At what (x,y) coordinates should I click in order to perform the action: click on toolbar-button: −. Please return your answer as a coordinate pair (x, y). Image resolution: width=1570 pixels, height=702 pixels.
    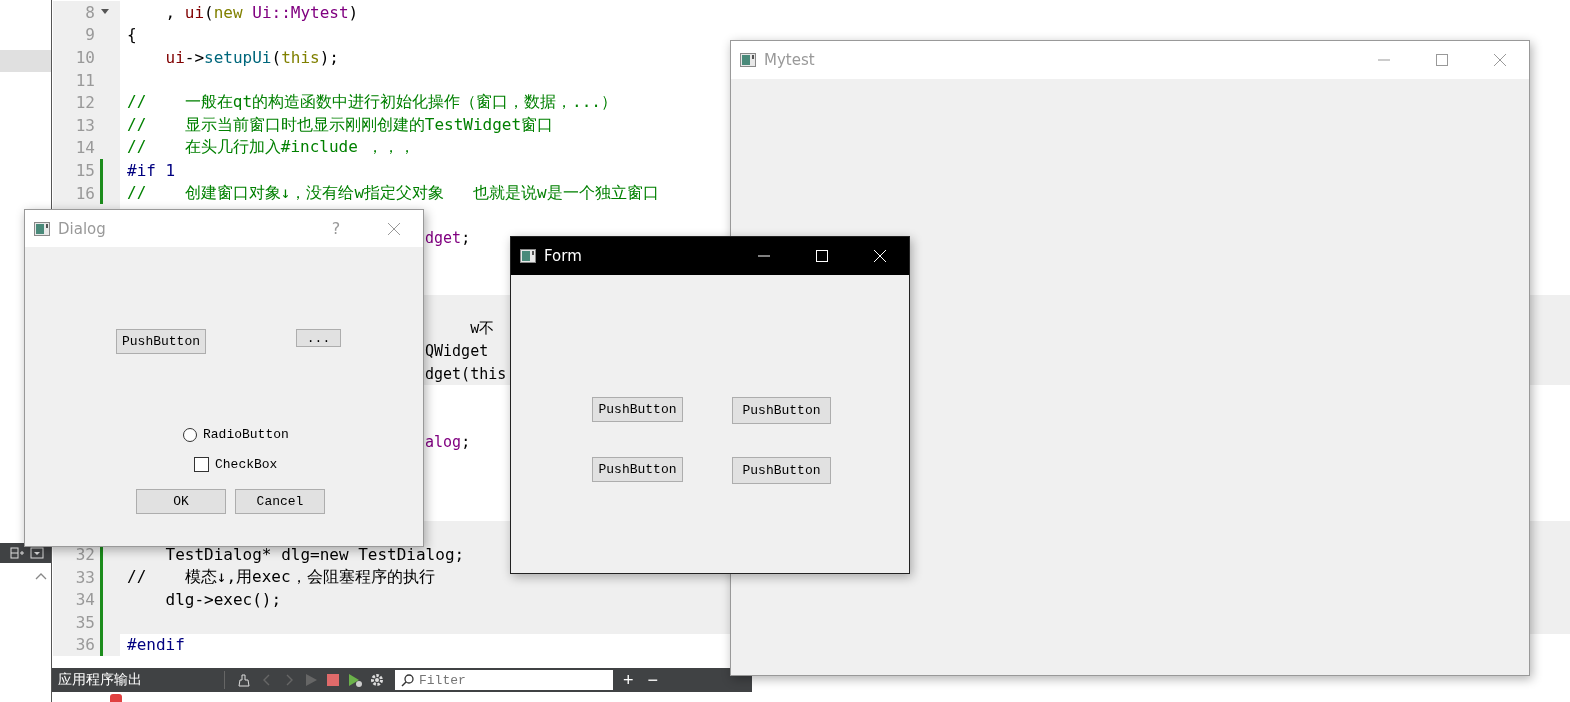
    Looking at the image, I should click on (653, 680).